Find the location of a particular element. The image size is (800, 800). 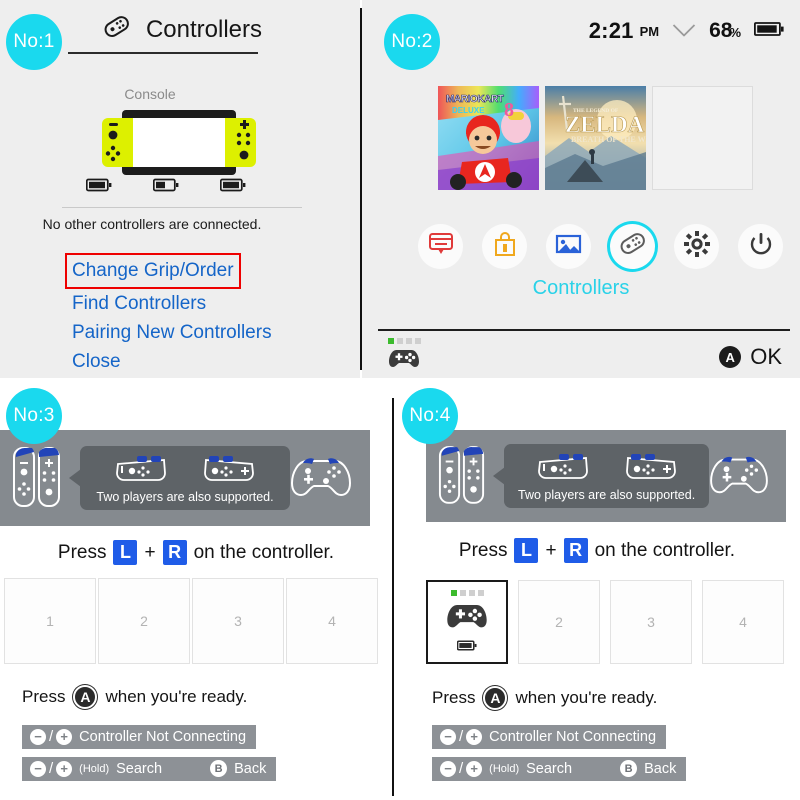

game-tile-empty is located at coordinates (702, 138).